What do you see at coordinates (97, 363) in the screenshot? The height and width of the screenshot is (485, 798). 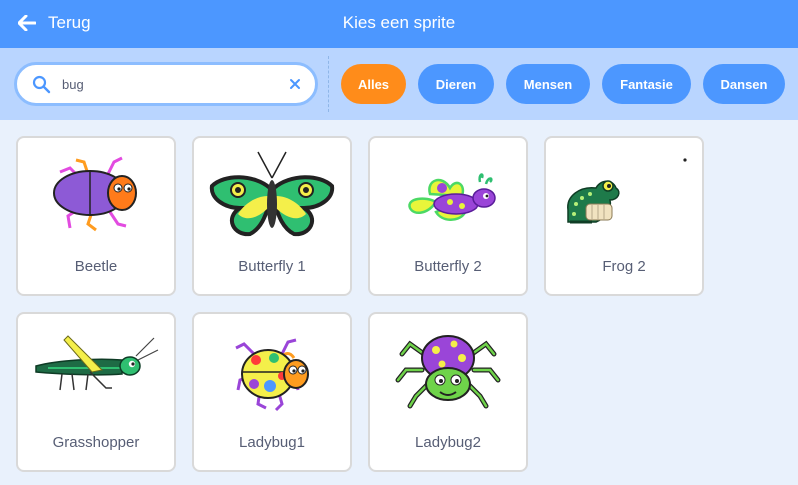 I see `grasshopper-icon` at bounding box center [97, 363].